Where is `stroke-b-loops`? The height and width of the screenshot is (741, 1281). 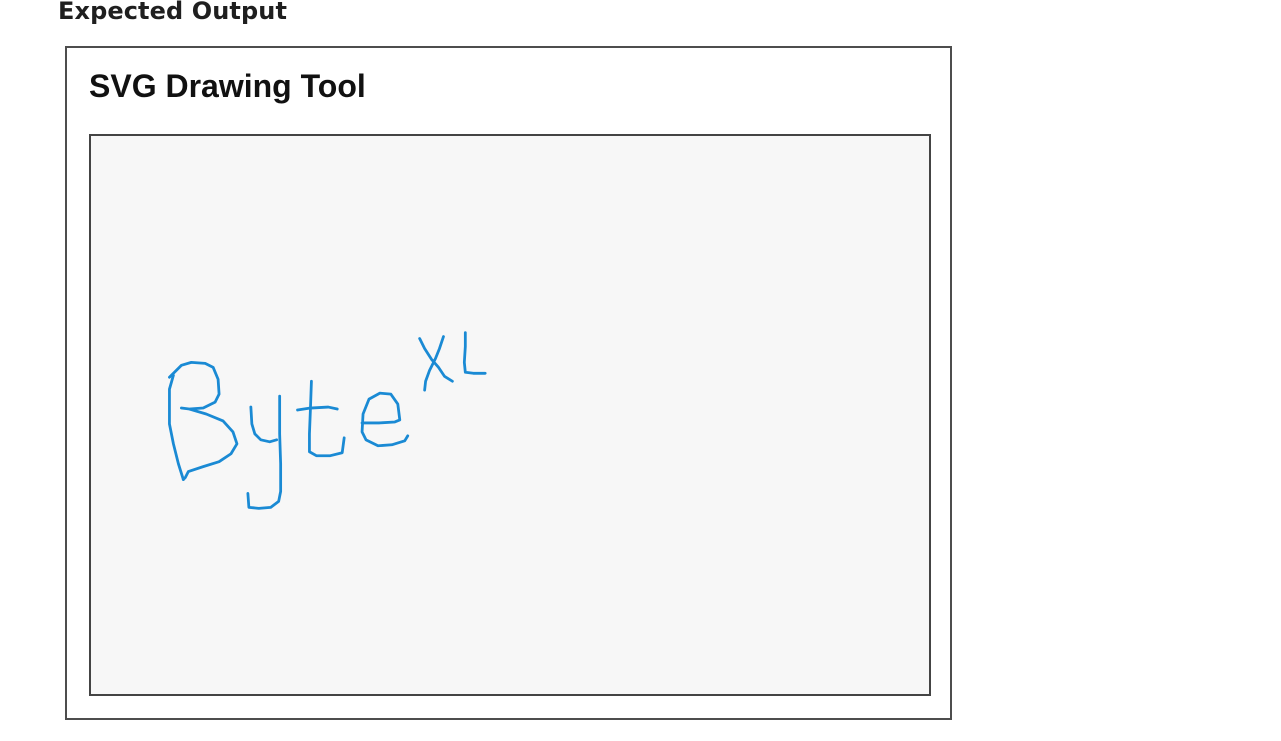
stroke-b-loops is located at coordinates (203, 420).